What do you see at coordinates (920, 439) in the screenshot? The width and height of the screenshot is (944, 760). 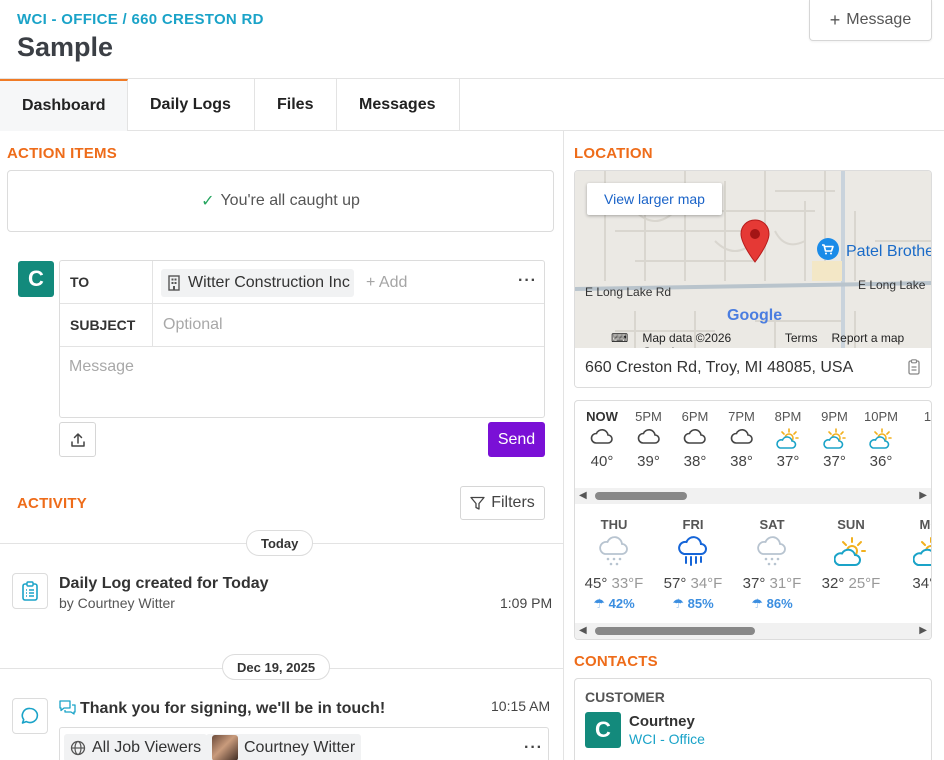 I see `weather-icon` at bounding box center [920, 439].